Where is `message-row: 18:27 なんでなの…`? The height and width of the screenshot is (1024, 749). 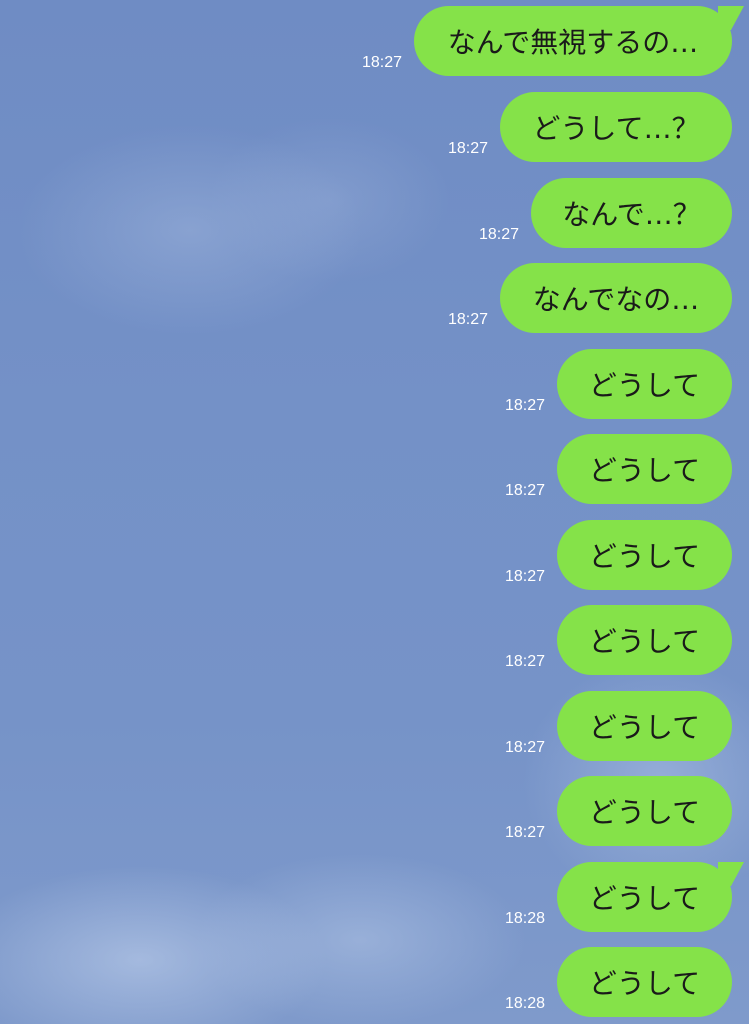
message-row: 18:27 なんでなの… is located at coordinates (590, 298).